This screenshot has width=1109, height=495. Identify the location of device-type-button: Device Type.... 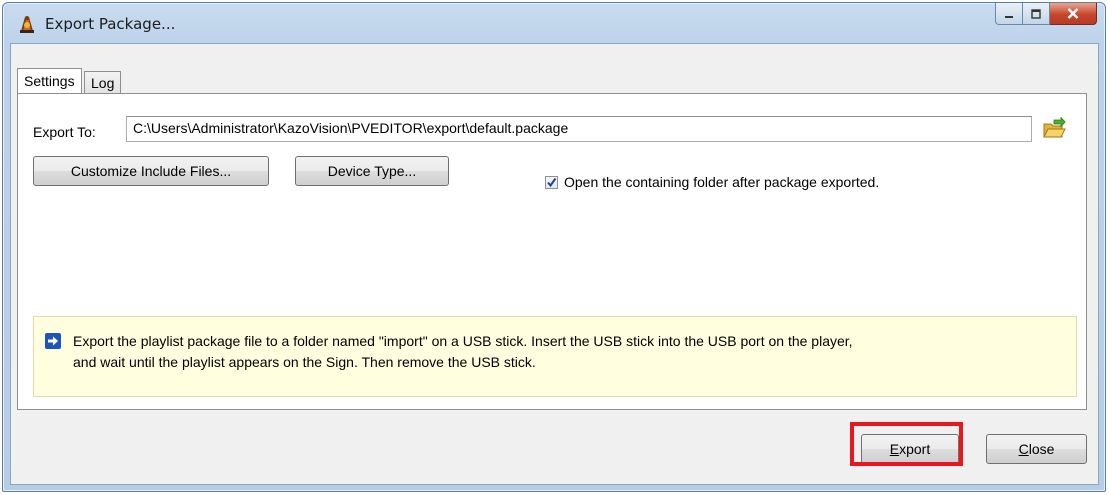
(372, 171).